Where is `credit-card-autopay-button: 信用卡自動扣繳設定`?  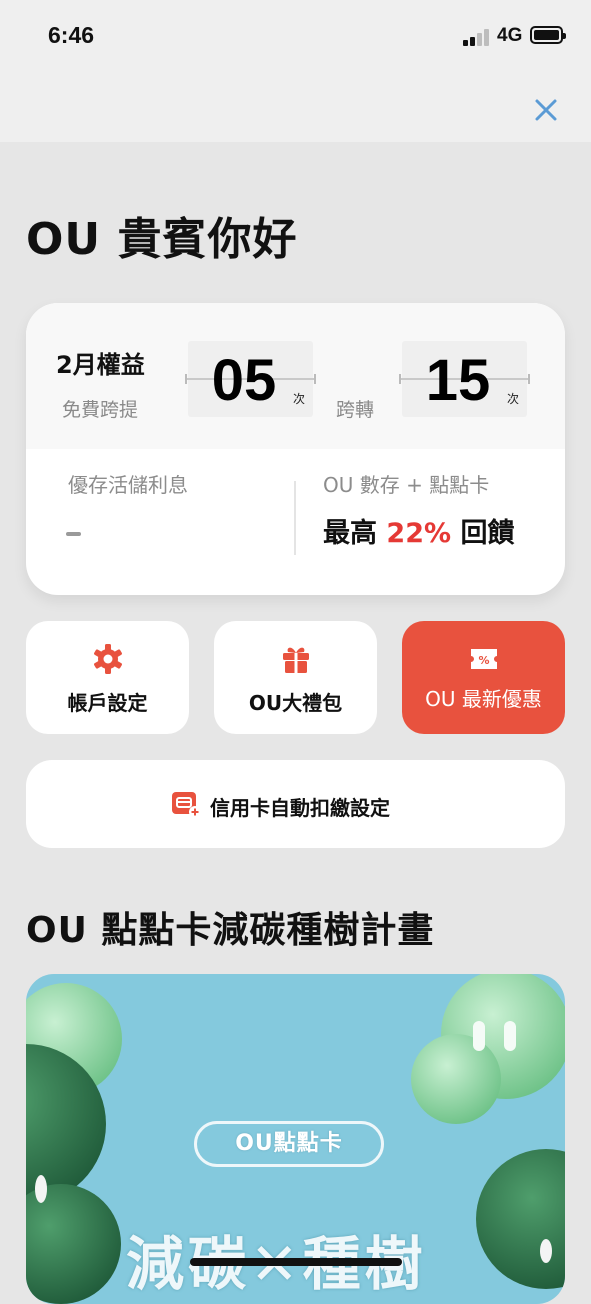
credit-card-autopay-button: 信用卡自動扣繳設定 is located at coordinates (295, 804).